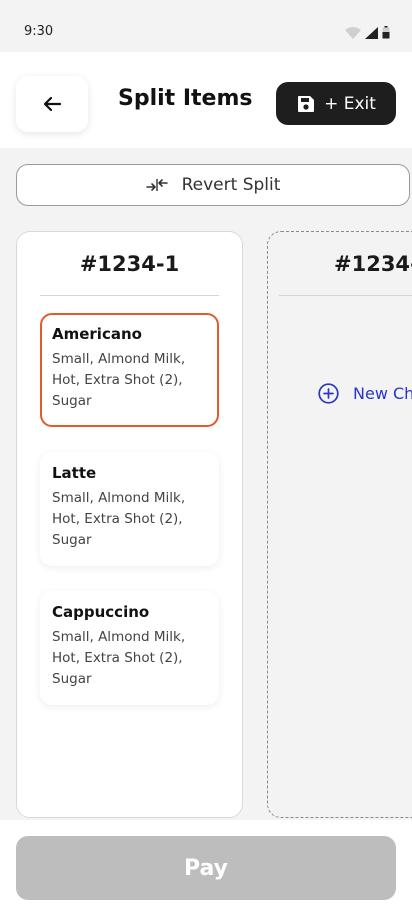  I want to click on item-name: Americano, so click(97, 334).